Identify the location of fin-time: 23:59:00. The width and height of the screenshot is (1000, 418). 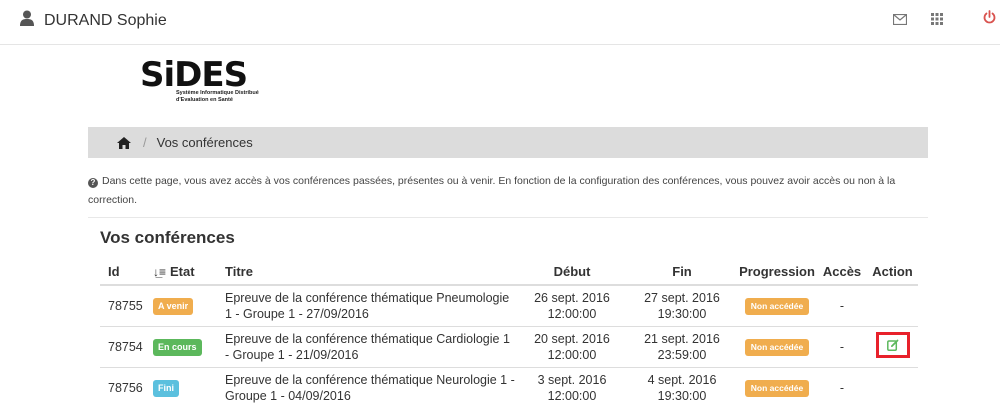
(682, 355).